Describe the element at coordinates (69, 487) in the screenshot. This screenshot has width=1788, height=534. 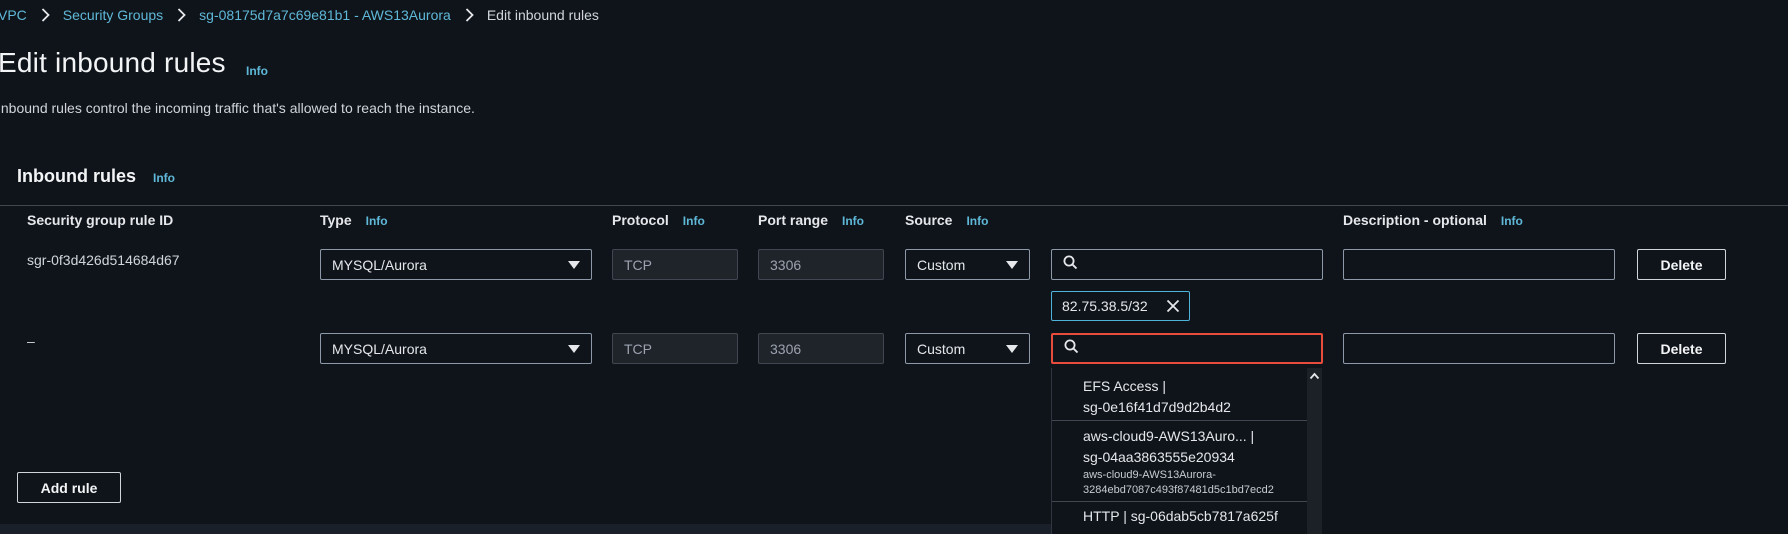
I see `add-rule-button: Add rule` at that location.